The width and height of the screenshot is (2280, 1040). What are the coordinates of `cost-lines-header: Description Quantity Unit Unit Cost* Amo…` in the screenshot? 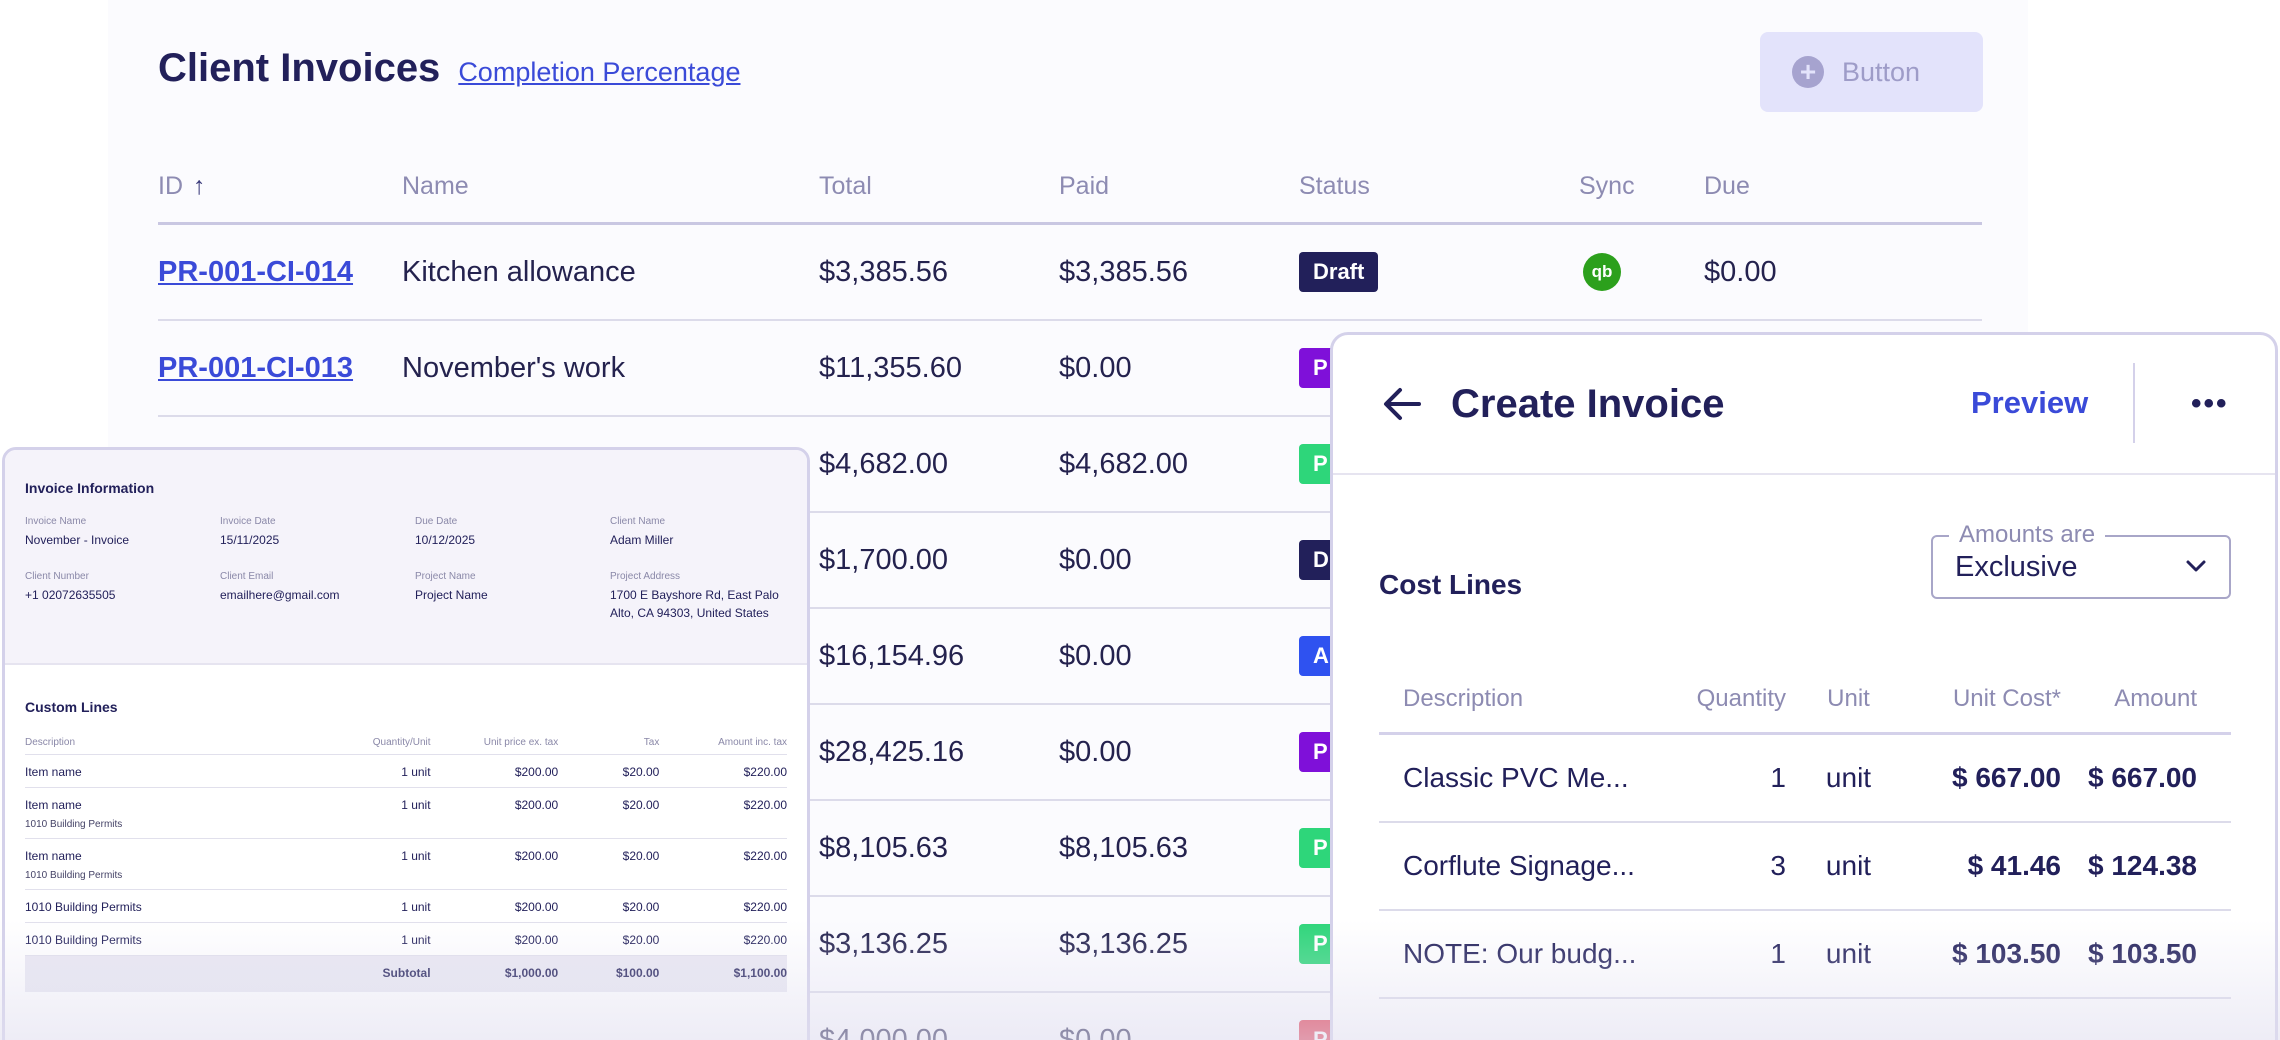 It's located at (1805, 700).